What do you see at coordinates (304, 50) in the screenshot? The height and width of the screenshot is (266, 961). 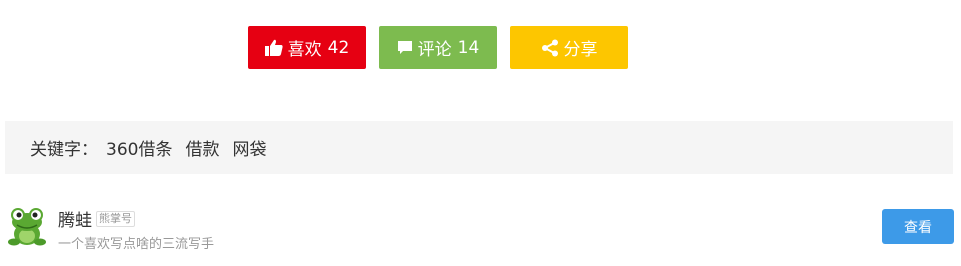 I see `like-label: 喜欢` at bounding box center [304, 50].